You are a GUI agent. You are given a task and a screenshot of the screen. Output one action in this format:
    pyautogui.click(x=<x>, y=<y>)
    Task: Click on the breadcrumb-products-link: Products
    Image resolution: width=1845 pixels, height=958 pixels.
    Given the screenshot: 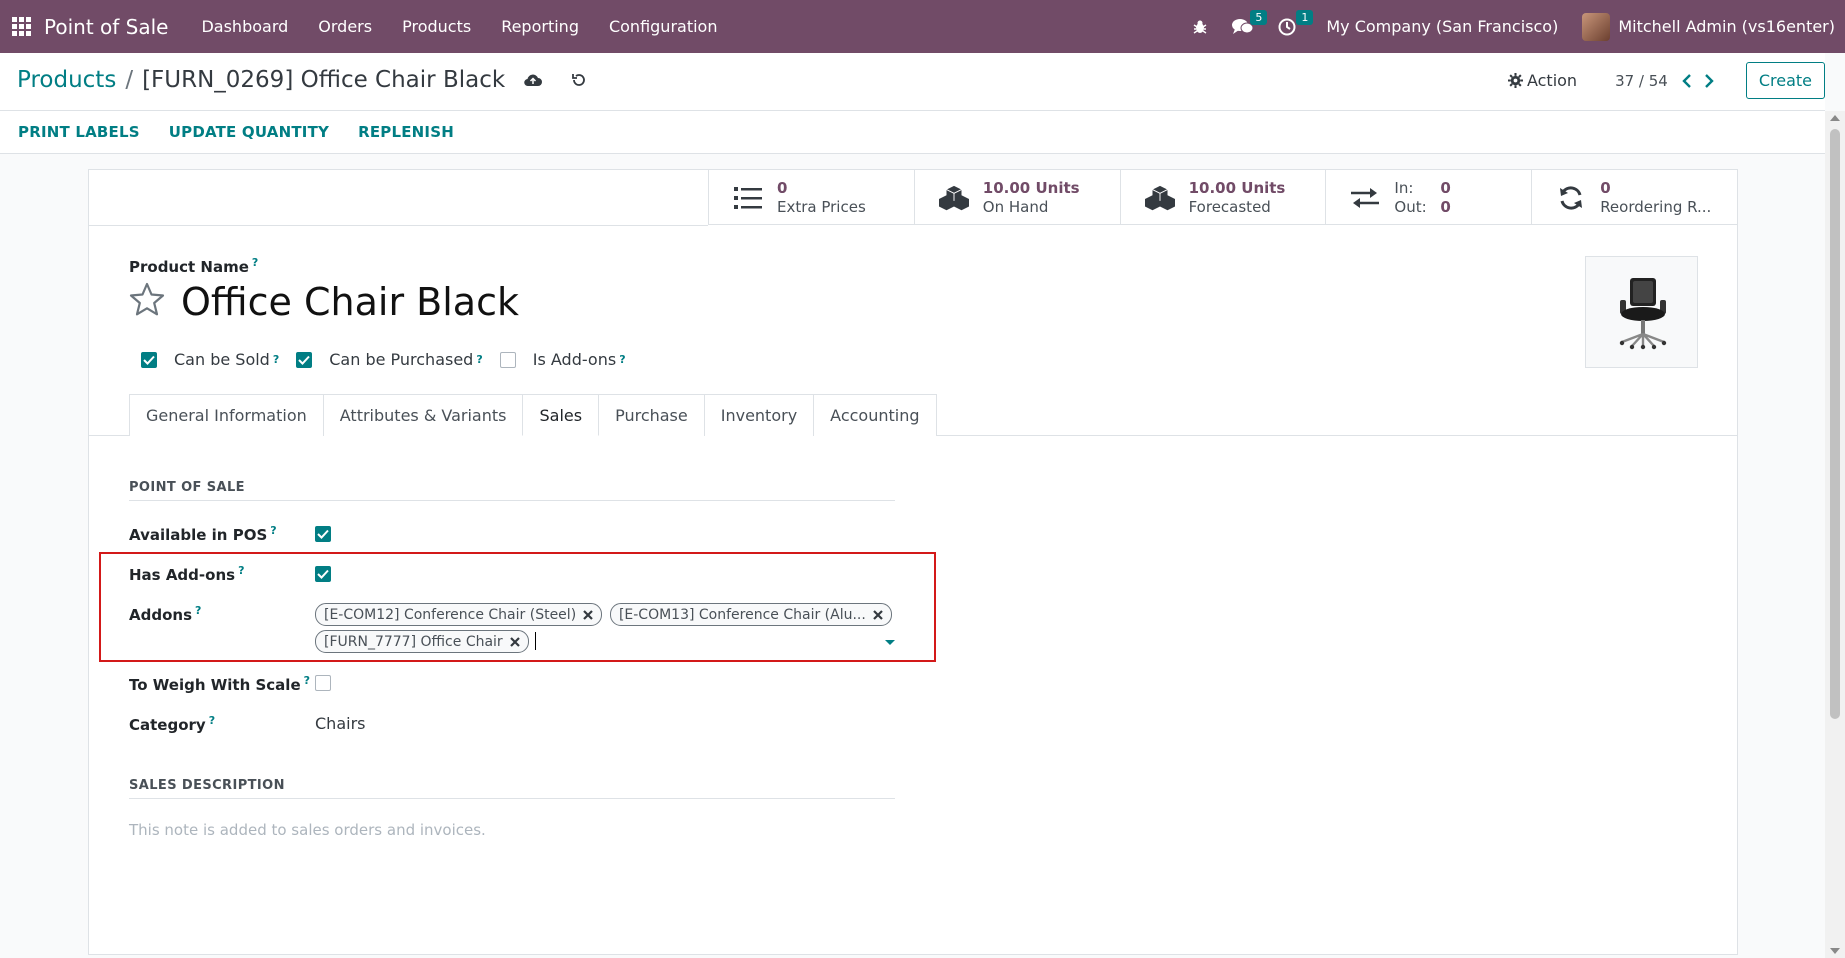 What is the action you would take?
    pyautogui.click(x=66, y=80)
    